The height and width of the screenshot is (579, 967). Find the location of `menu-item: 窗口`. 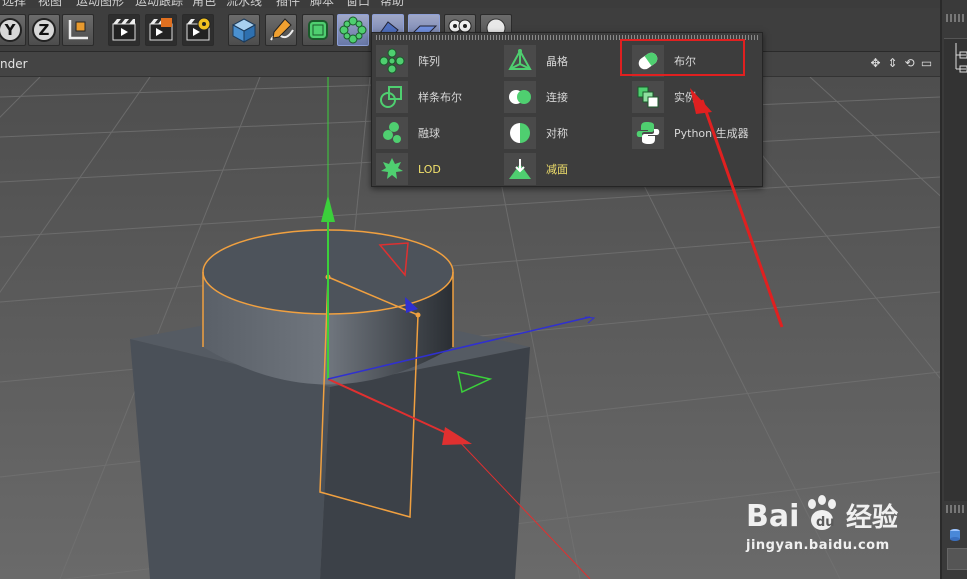

menu-item: 窗口 is located at coordinates (358, 4).